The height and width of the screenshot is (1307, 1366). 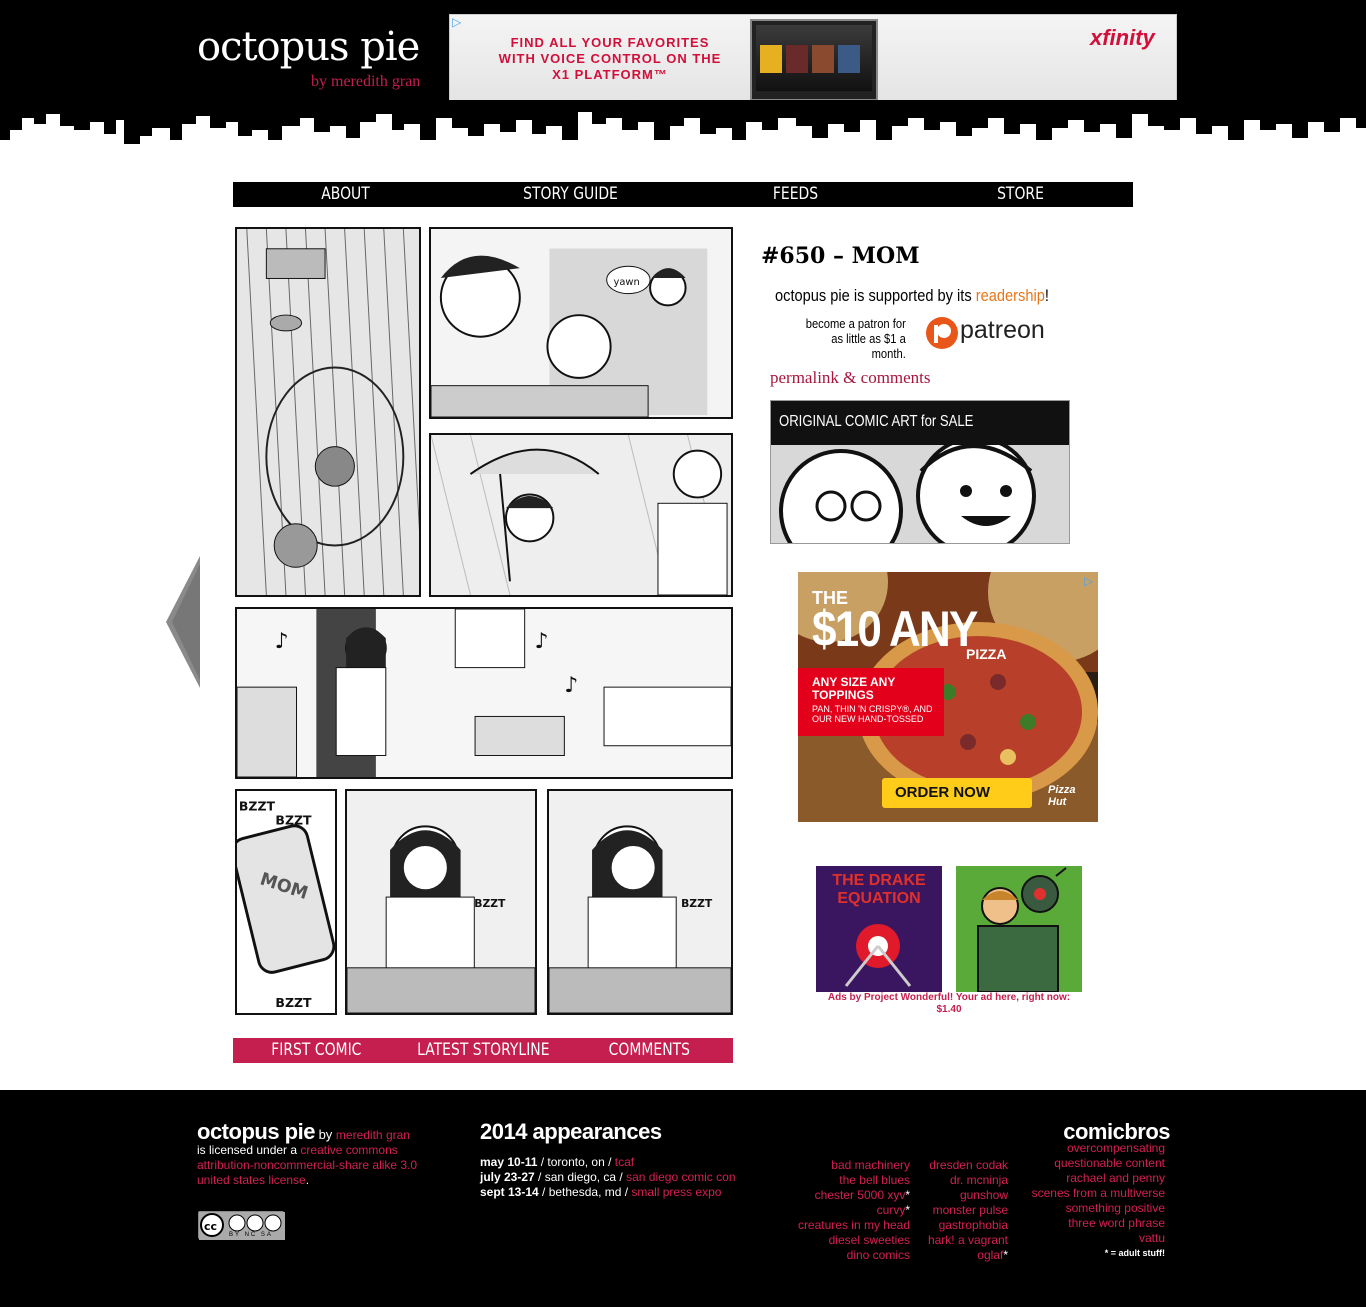 What do you see at coordinates (683, 194) in the screenshot?
I see `main-nav: ABOUT STORY GUIDE FEEDS STORE` at bounding box center [683, 194].